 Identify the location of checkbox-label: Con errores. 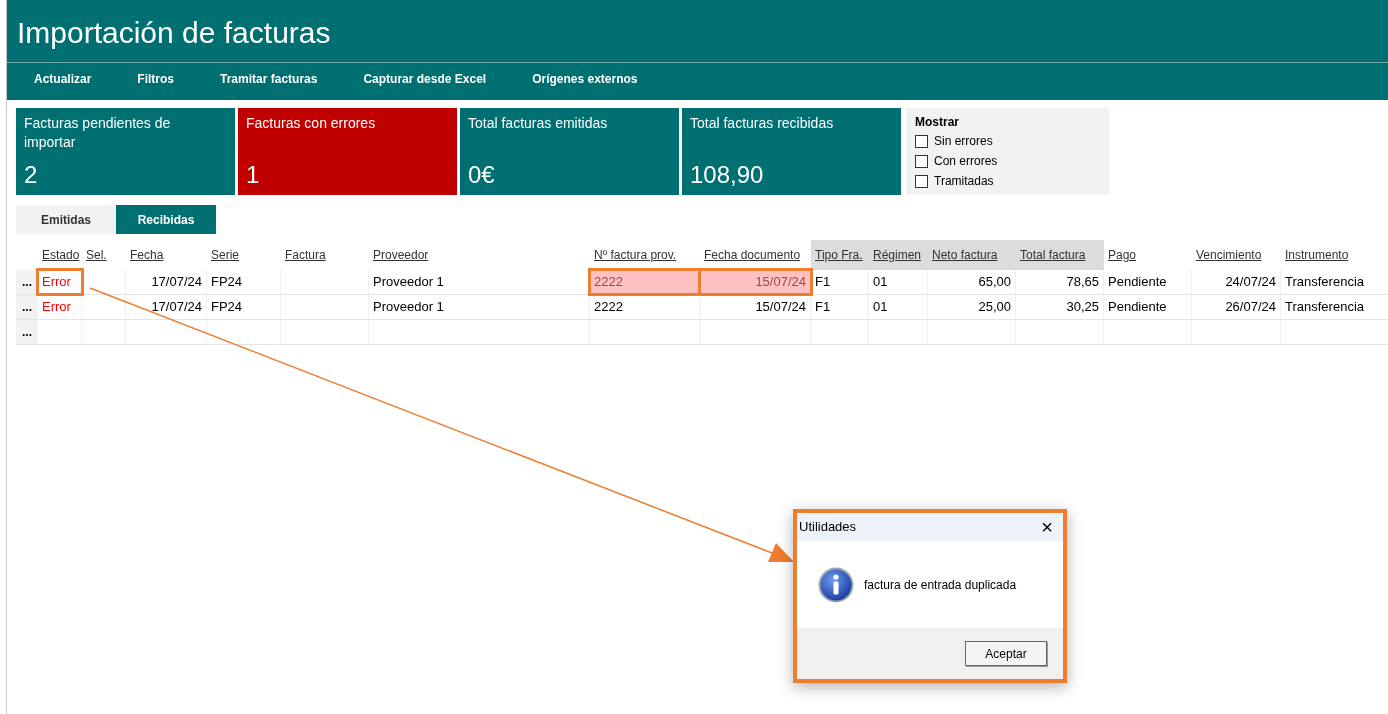
(966, 161).